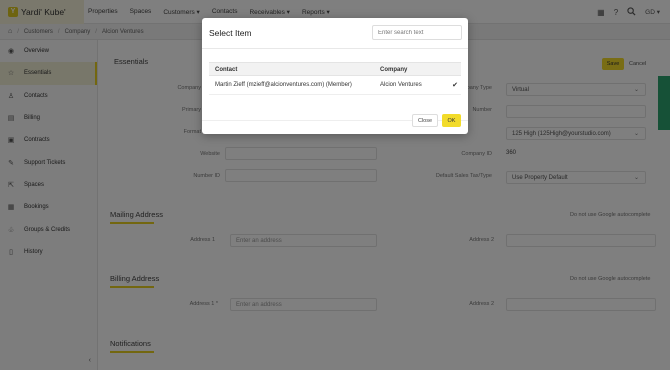  Describe the element at coordinates (335, 69) in the screenshot. I see `table-header: Contact Company` at that location.